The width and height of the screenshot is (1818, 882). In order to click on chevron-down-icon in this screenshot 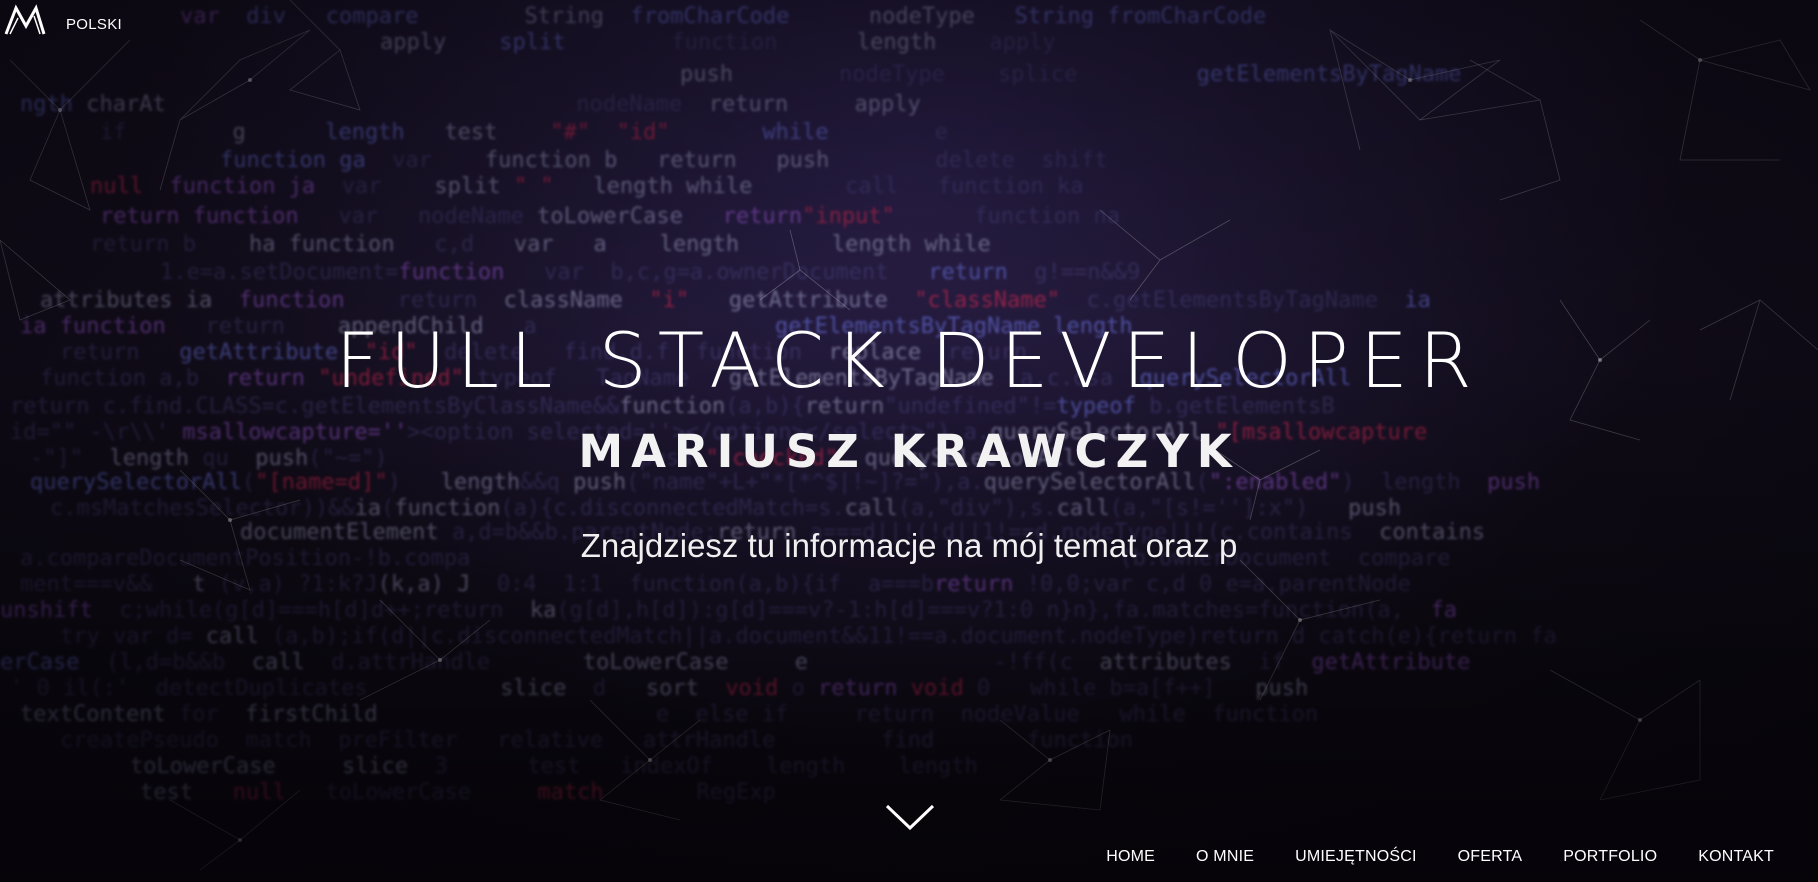, I will do `click(910, 817)`.